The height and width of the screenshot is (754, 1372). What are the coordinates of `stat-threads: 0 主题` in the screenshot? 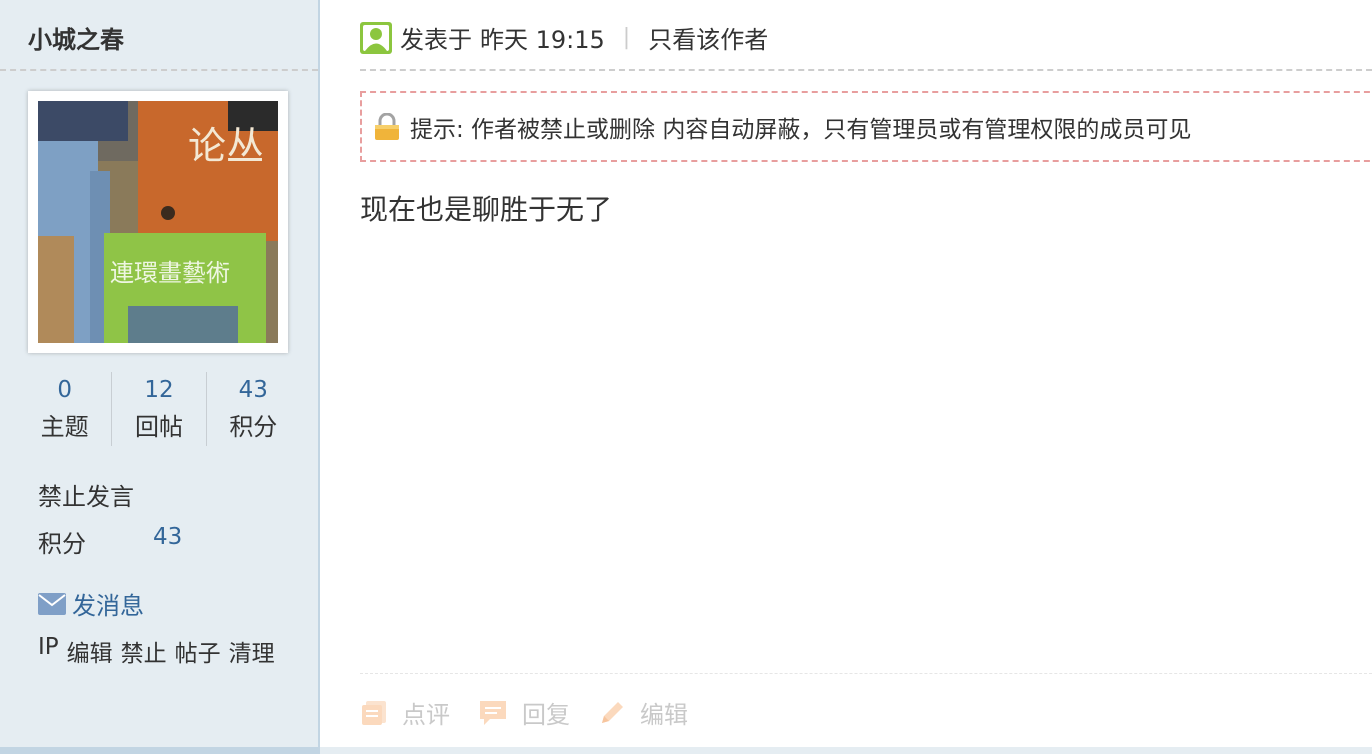 It's located at (65, 409).